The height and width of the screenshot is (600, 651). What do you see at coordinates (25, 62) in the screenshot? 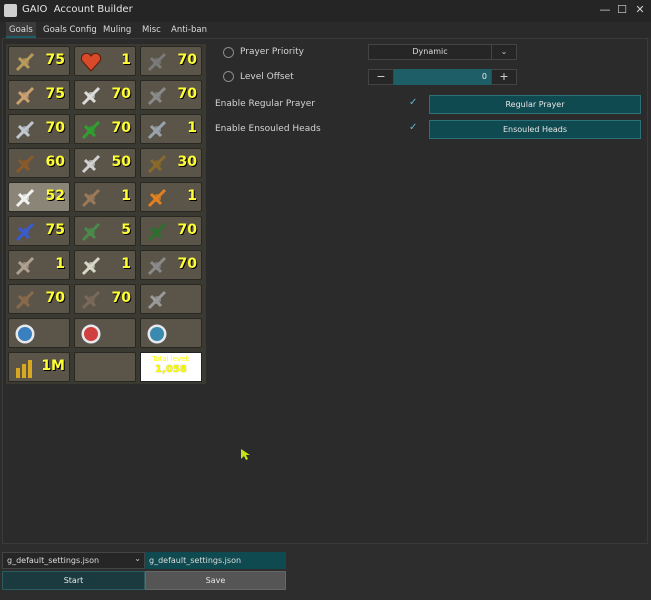
I see `attack-icon` at bounding box center [25, 62].